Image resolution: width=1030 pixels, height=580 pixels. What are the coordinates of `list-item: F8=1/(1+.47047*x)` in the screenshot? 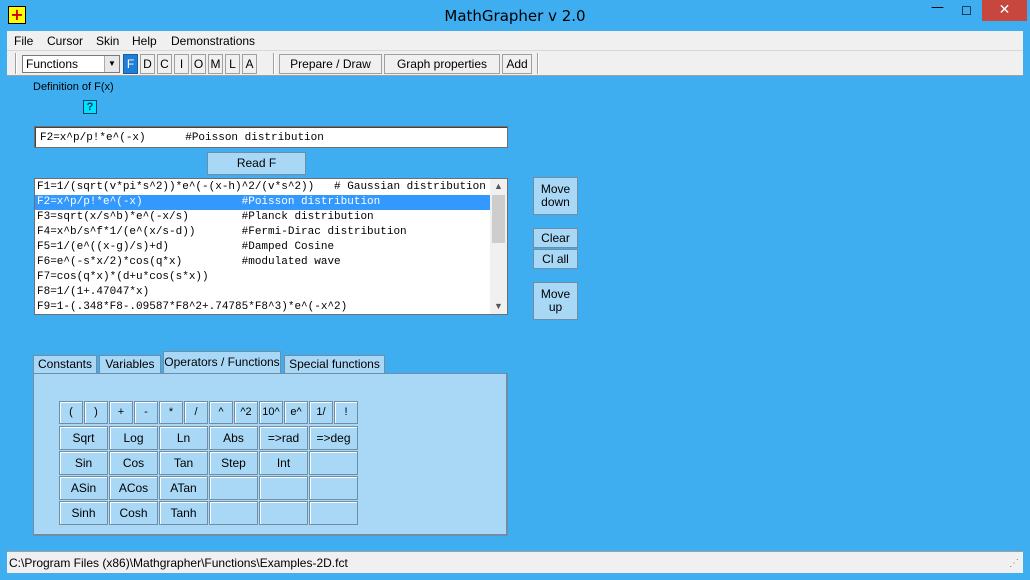 It's located at (263, 292).